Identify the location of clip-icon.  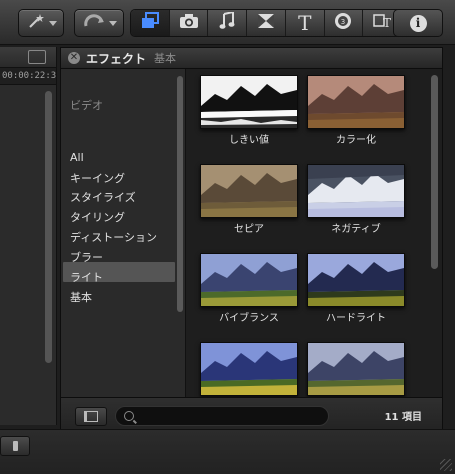
(15, 446).